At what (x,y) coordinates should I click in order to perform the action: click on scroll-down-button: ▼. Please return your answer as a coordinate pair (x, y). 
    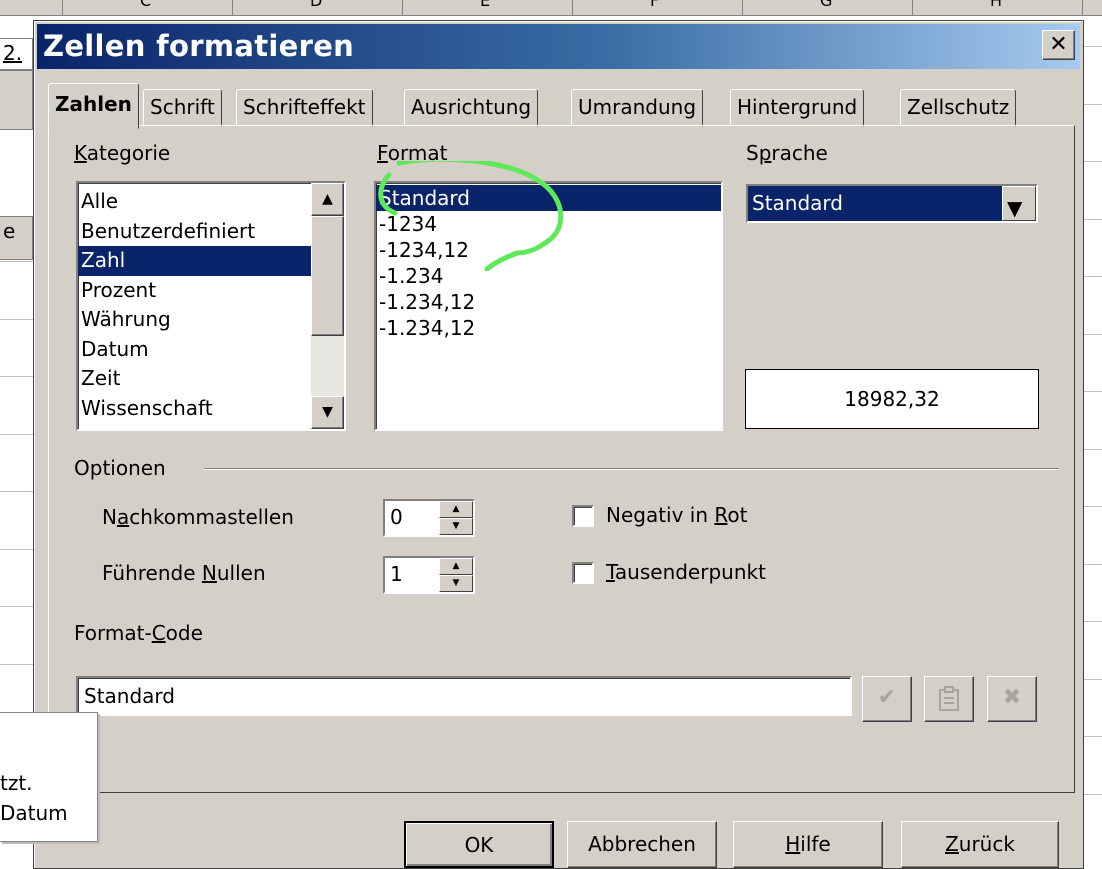
    Looking at the image, I should click on (327, 412).